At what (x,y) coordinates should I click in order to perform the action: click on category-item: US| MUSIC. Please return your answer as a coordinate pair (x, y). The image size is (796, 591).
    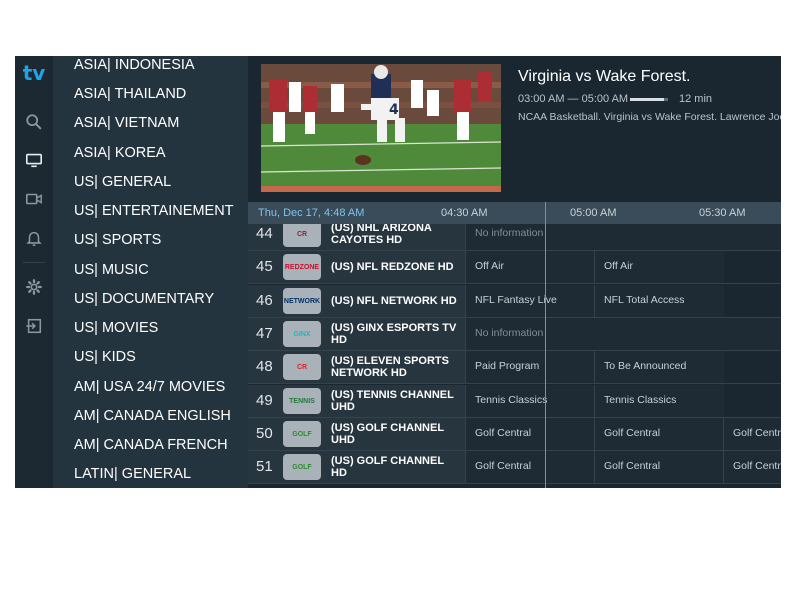
    Looking at the image, I should click on (111, 270).